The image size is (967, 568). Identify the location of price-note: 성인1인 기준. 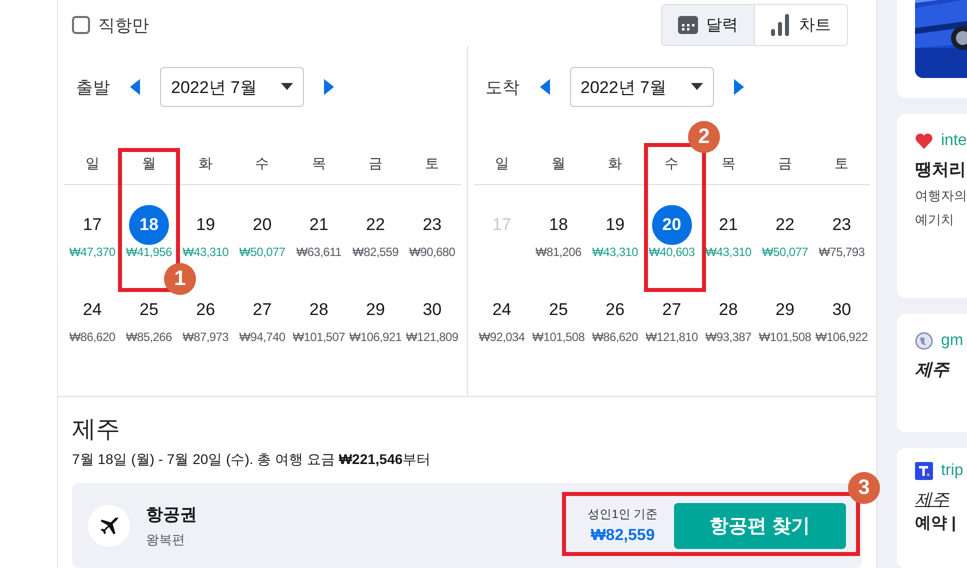
(623, 514).